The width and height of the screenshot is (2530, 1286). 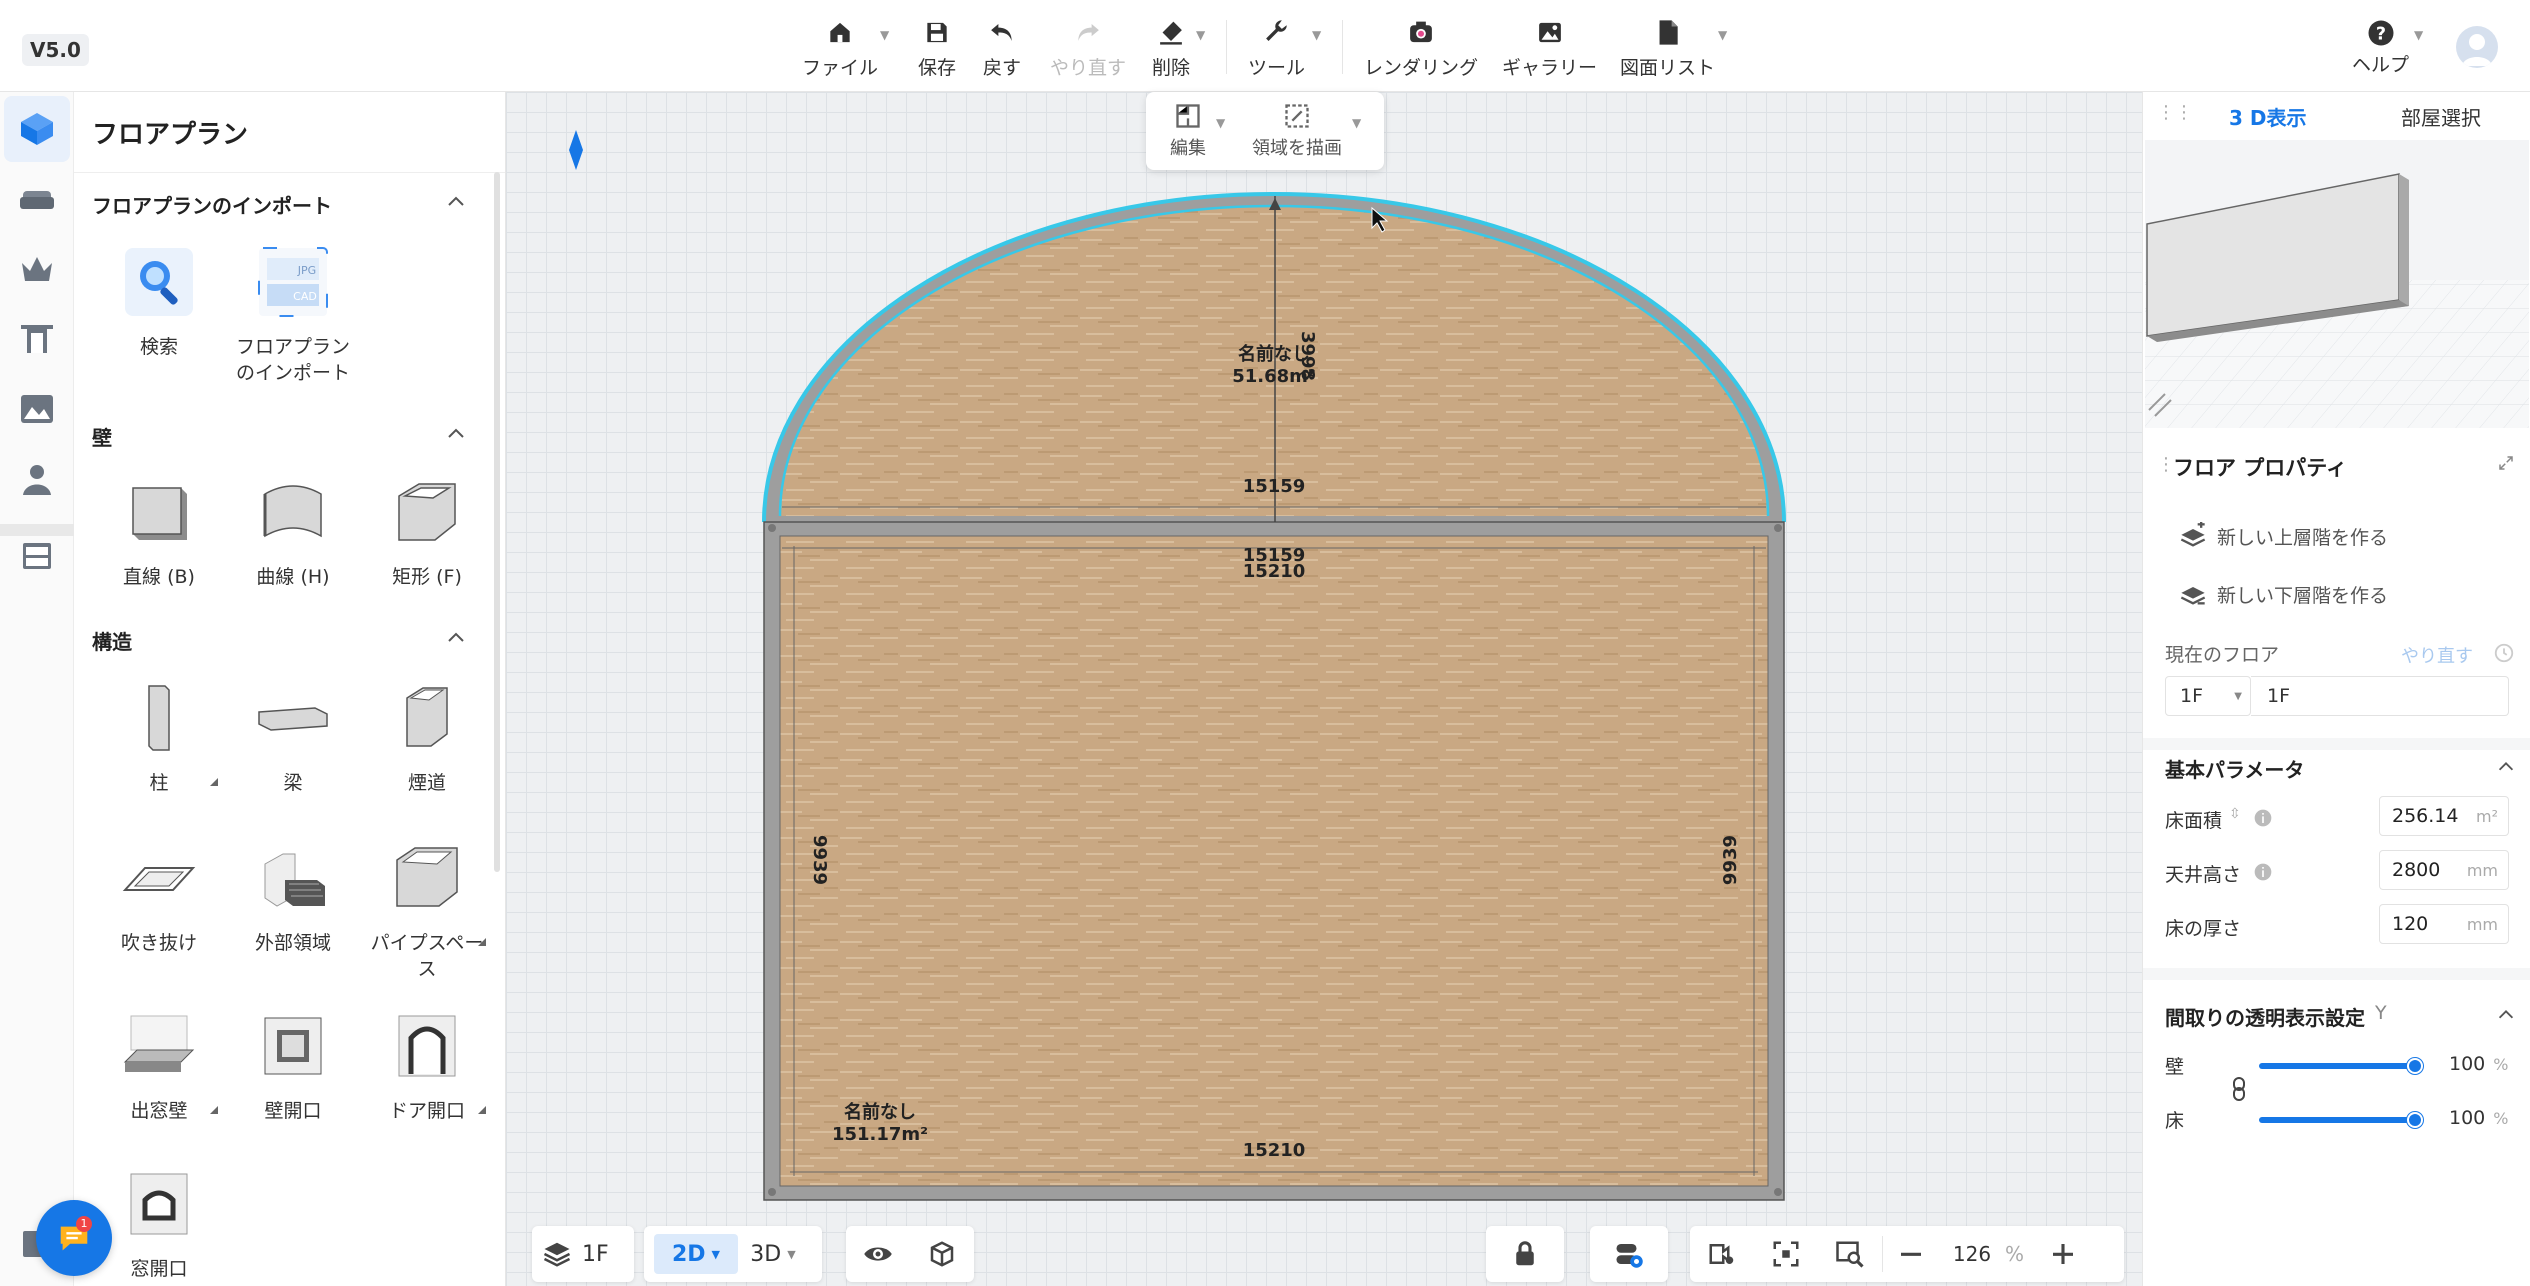 What do you see at coordinates (1316, 35) in the screenshot?
I see `tools-caret-icon: ▼` at bounding box center [1316, 35].